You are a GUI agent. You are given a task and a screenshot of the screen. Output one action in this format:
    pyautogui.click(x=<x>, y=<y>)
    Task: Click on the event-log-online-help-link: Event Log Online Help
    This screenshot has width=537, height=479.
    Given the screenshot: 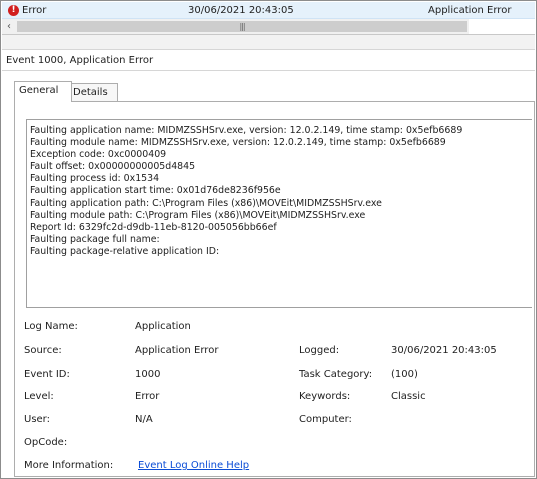 What is the action you would take?
    pyautogui.click(x=193, y=465)
    